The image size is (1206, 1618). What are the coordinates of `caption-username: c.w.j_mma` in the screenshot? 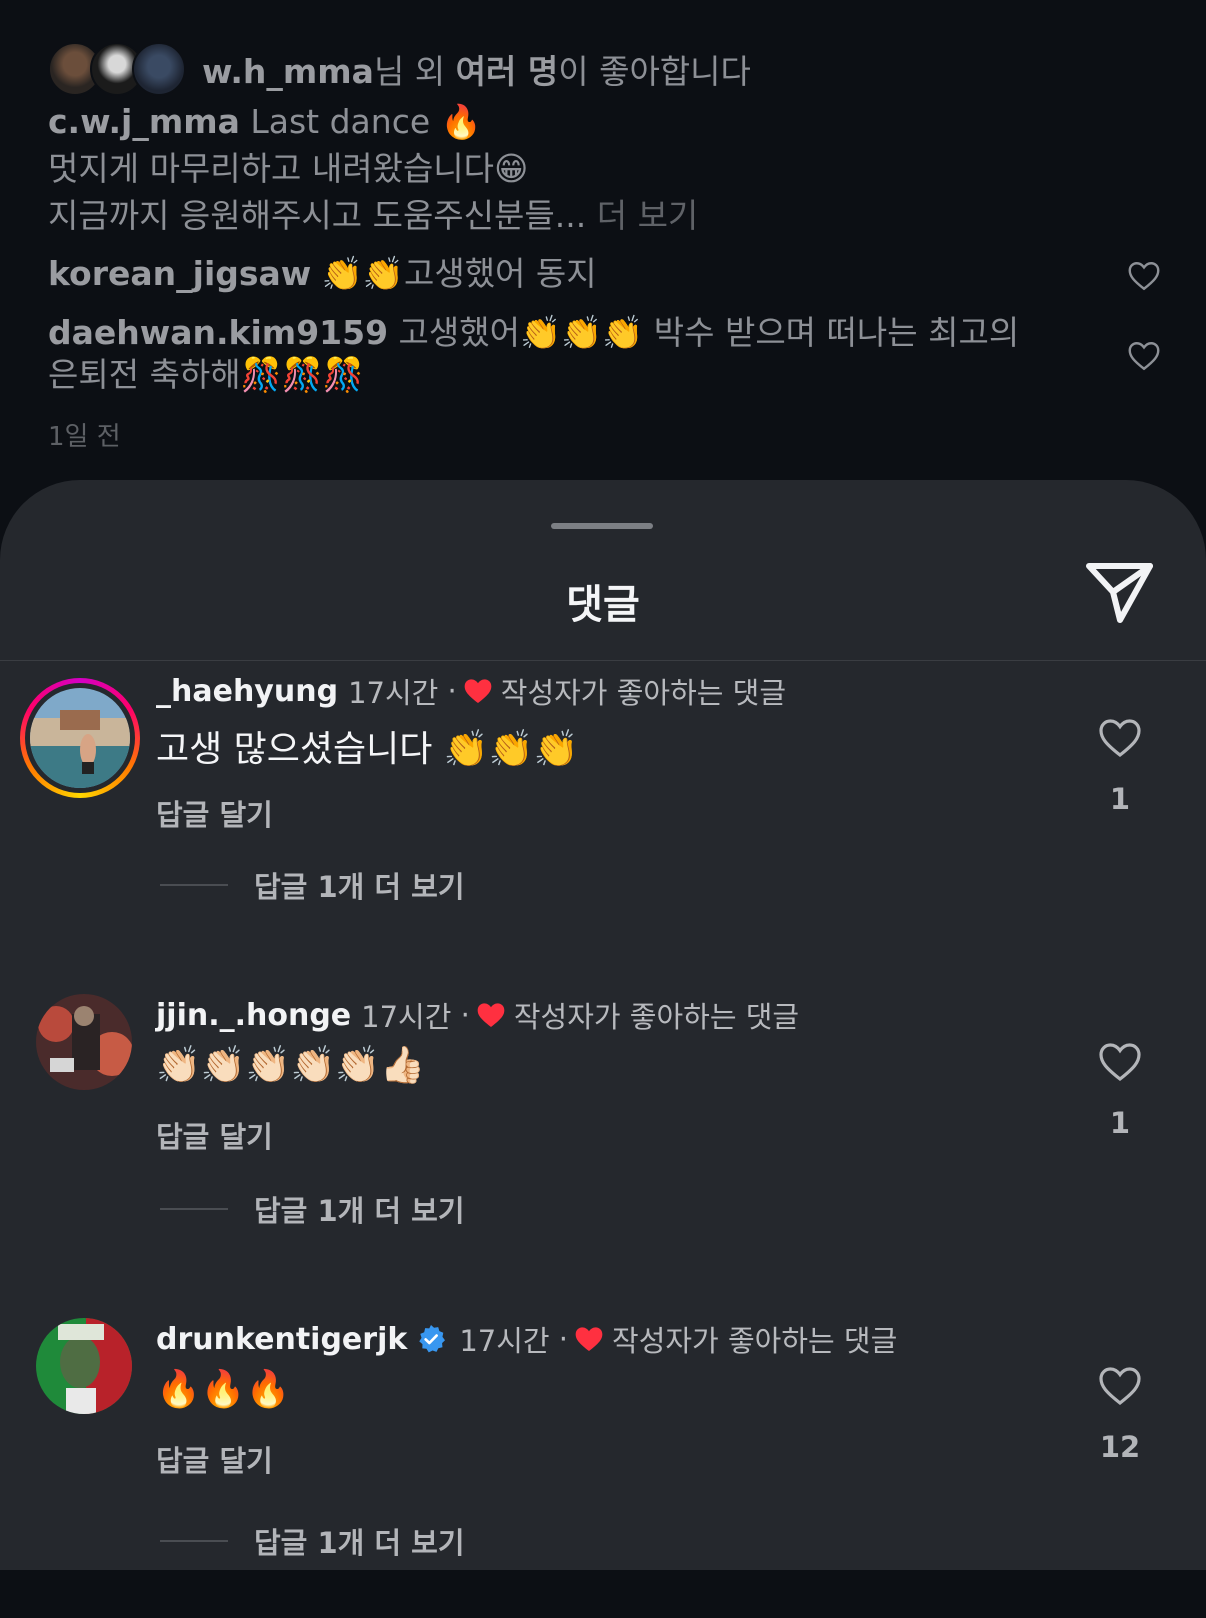 It's located at (144, 121).